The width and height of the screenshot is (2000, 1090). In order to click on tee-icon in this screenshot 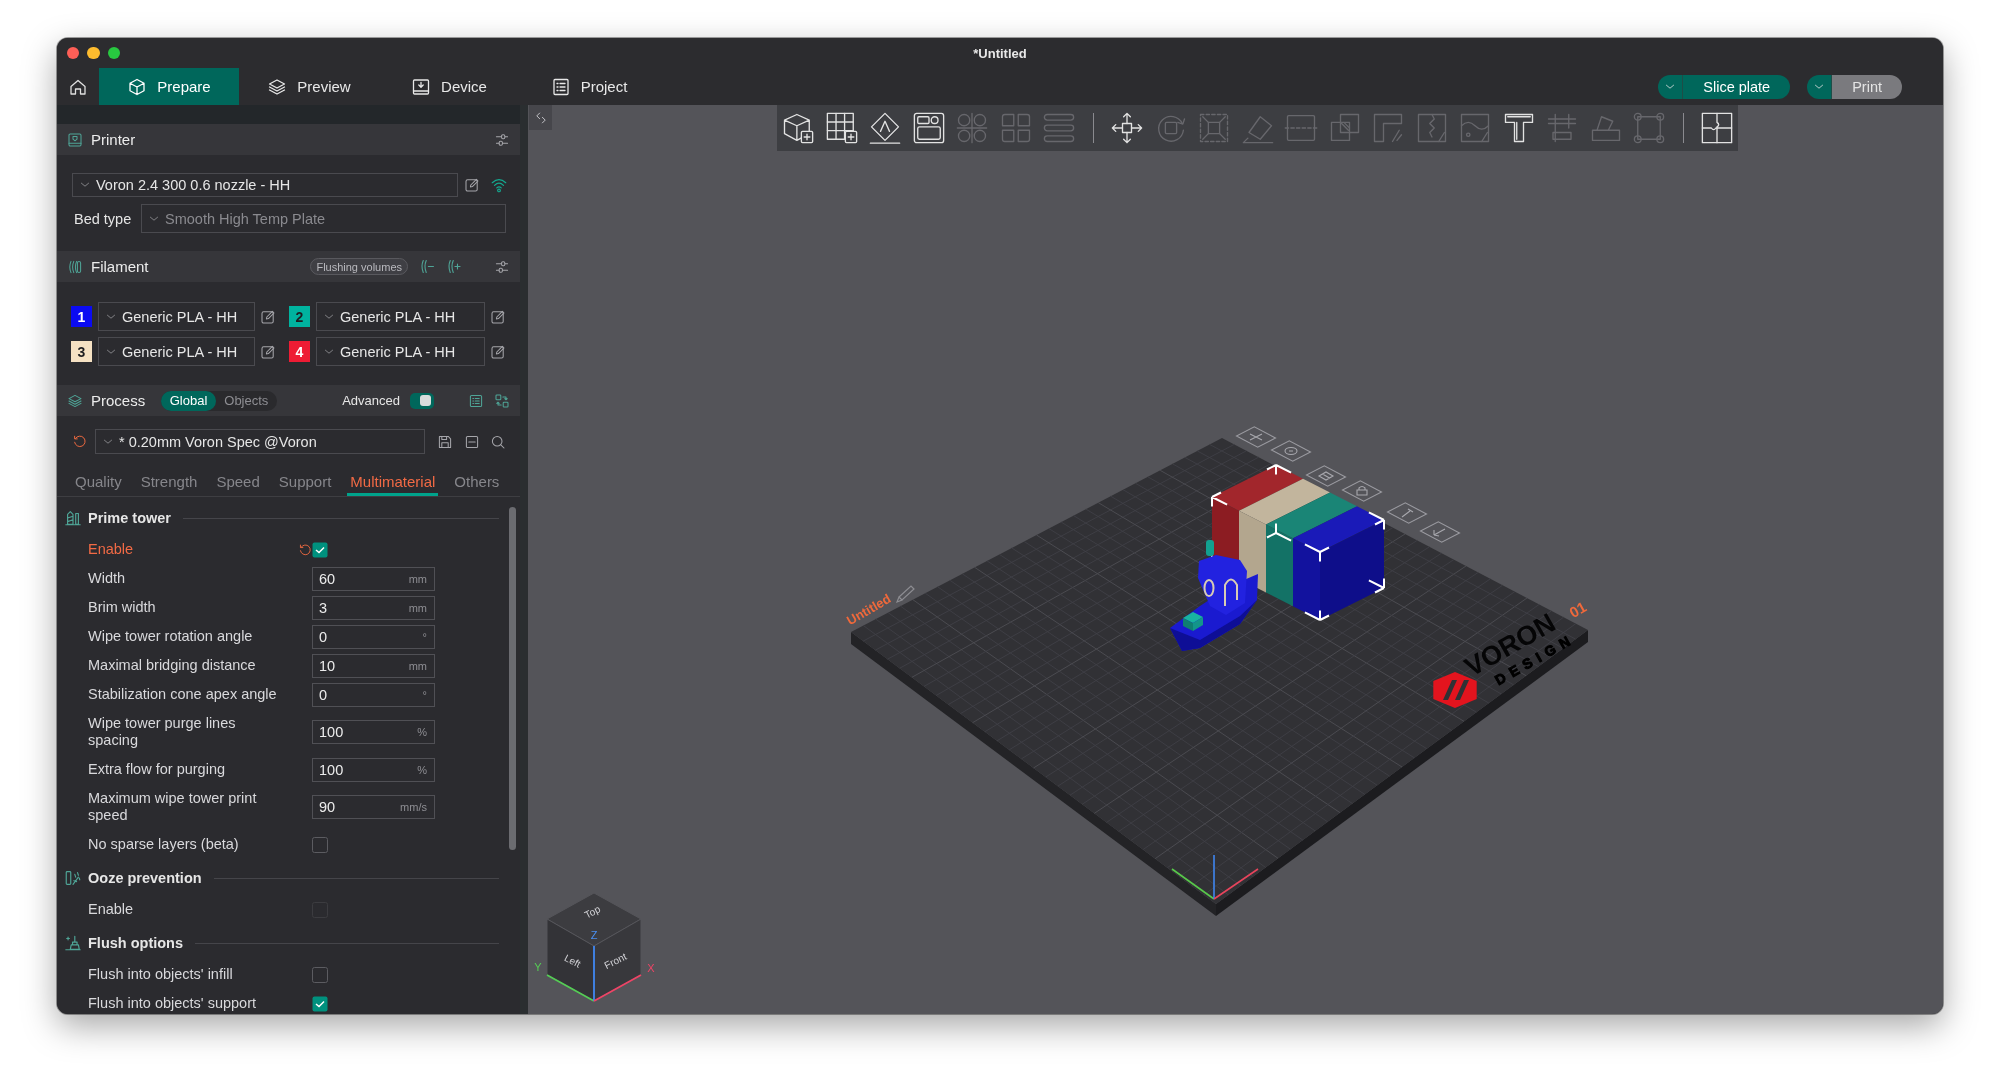, I will do `click(1407, 513)`.